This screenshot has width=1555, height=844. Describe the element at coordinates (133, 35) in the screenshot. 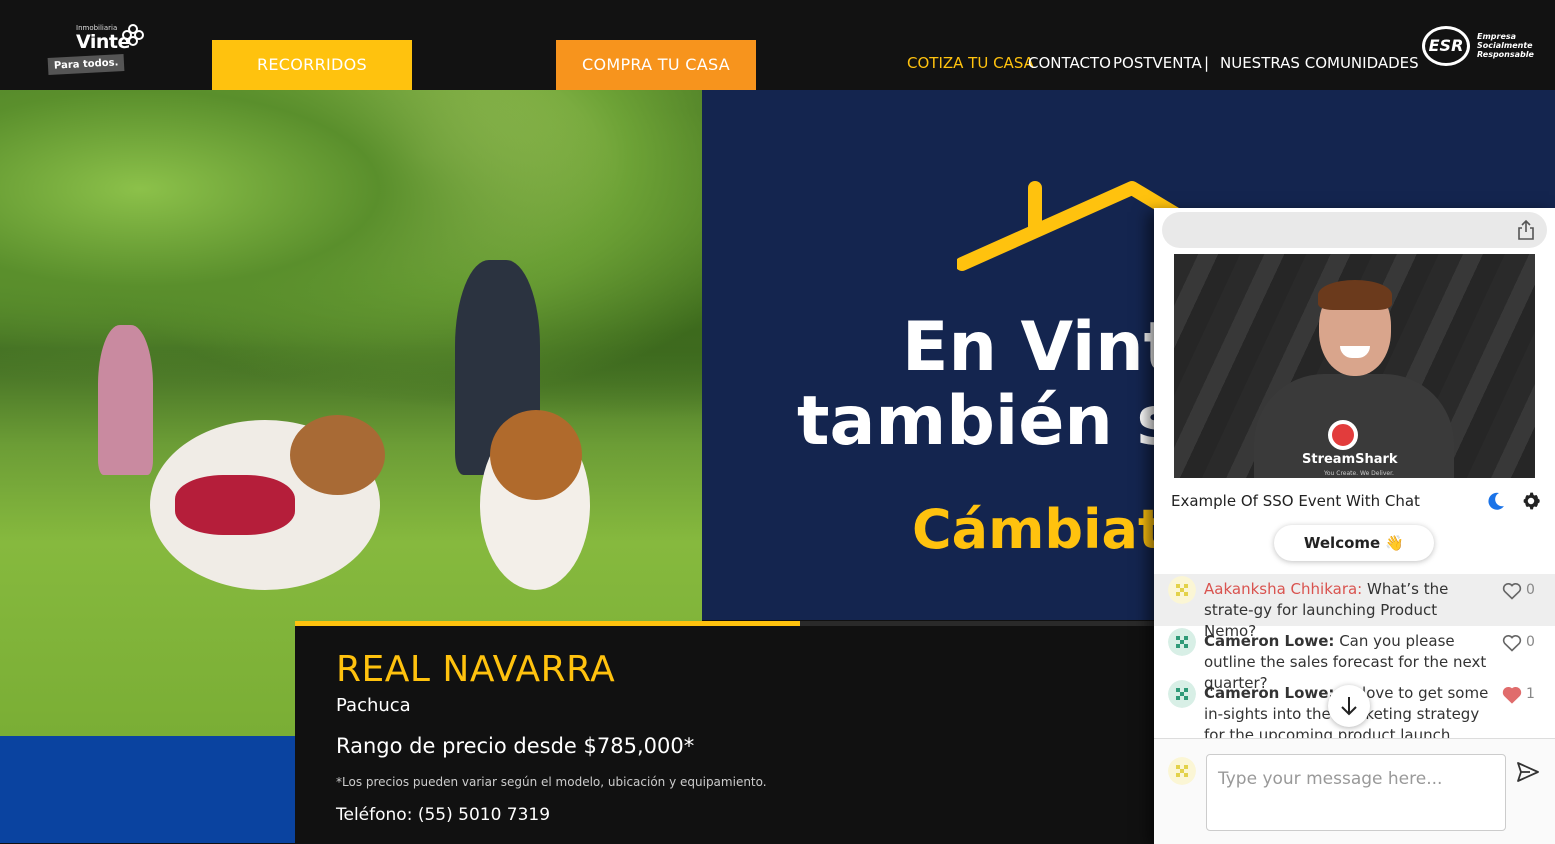

I see `logo-plus-icon` at that location.